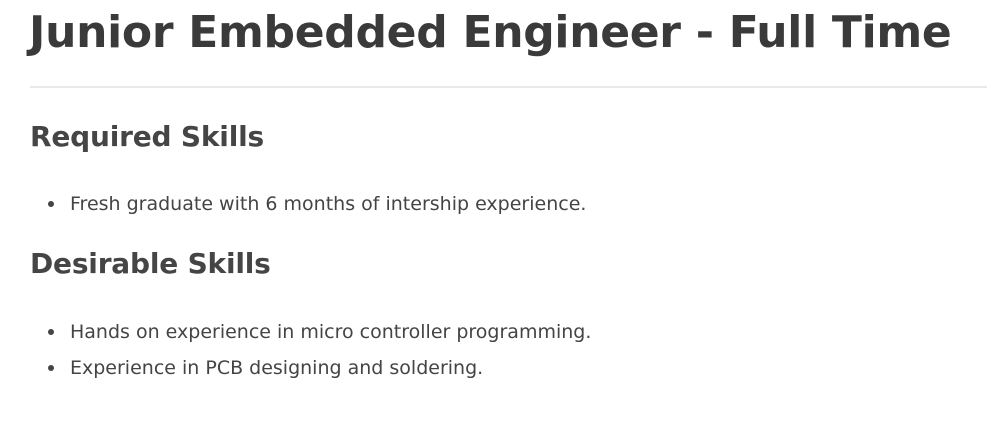 This screenshot has width=987, height=434. I want to click on desirable-skills-heading: Desirable Skills, so click(150, 263).